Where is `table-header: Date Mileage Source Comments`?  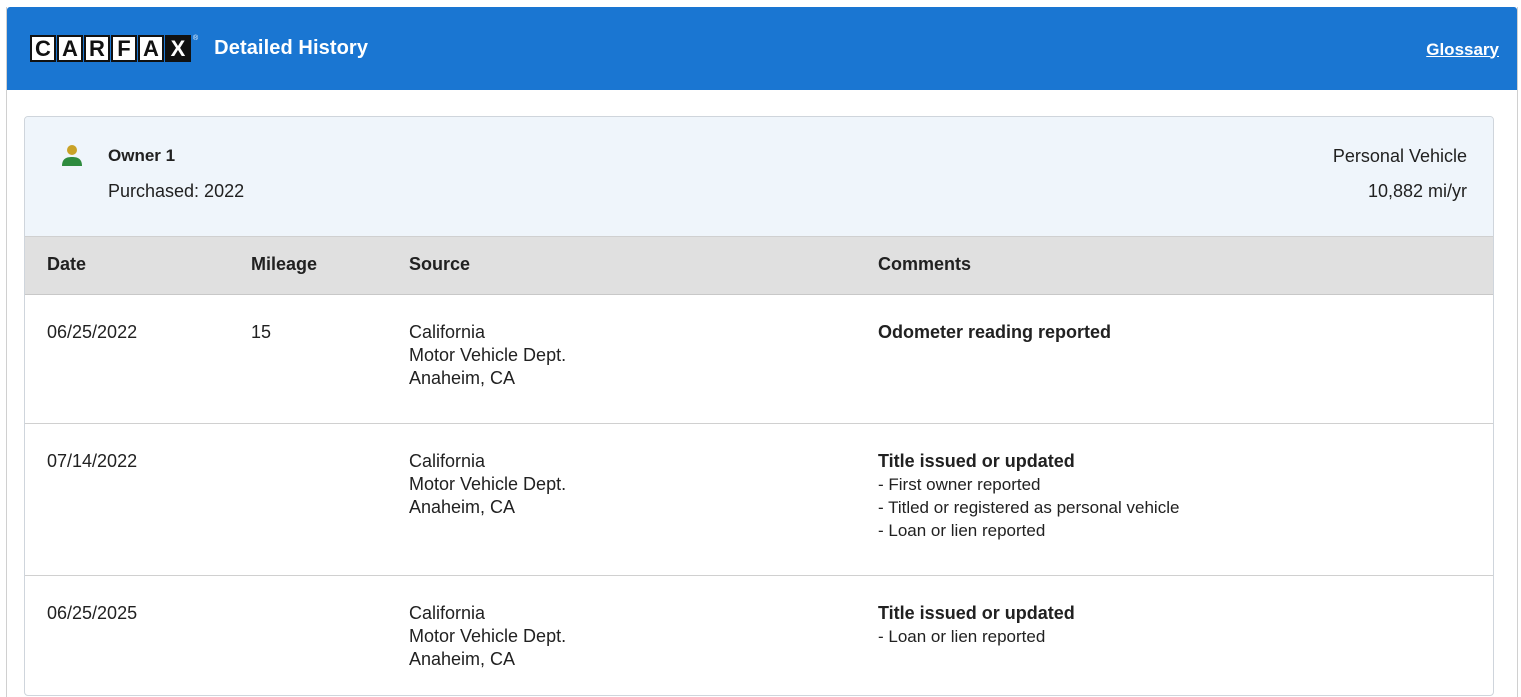
table-header: Date Mileage Source Comments is located at coordinates (759, 266).